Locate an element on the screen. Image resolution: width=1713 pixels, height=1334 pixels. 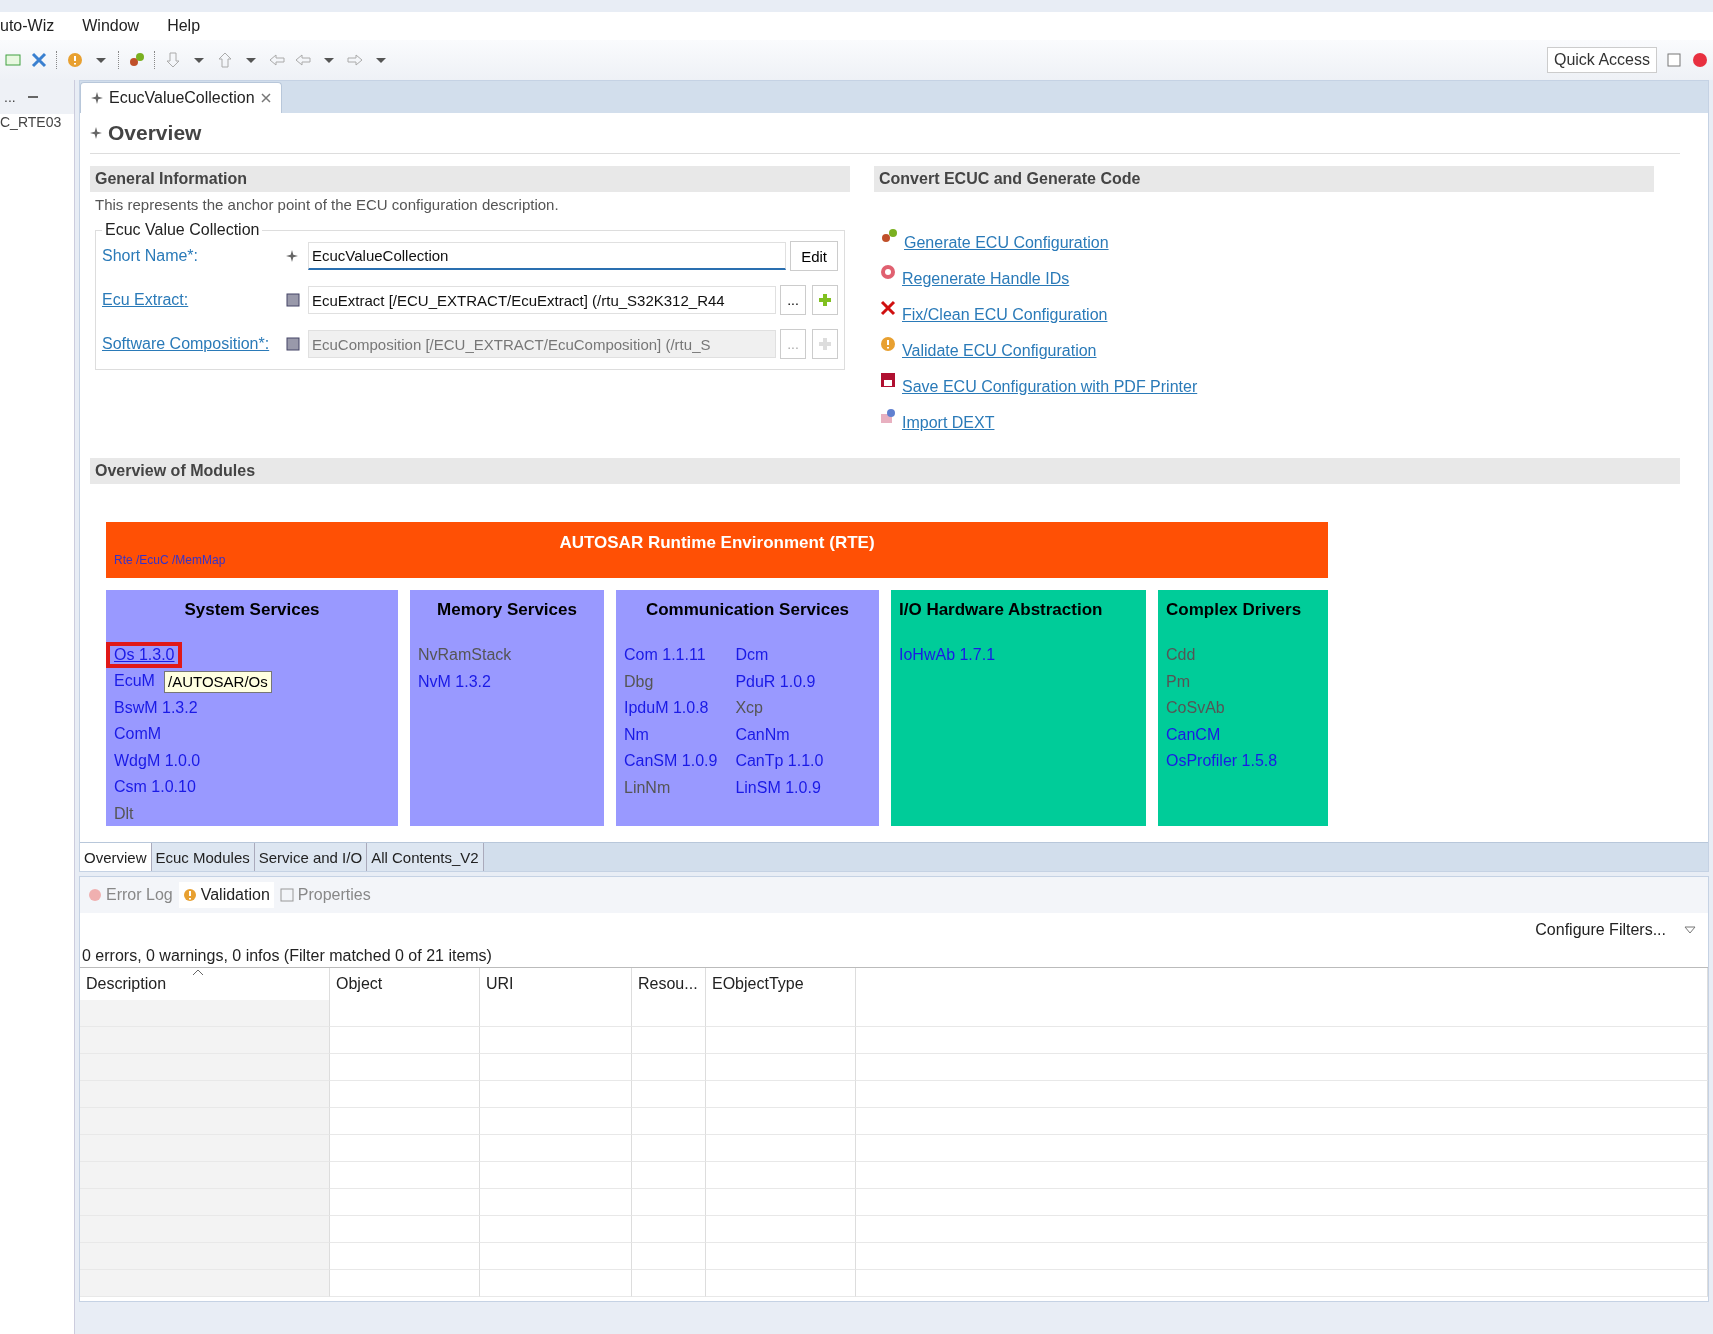
cross-tools-icon is located at coordinates (888, 308).